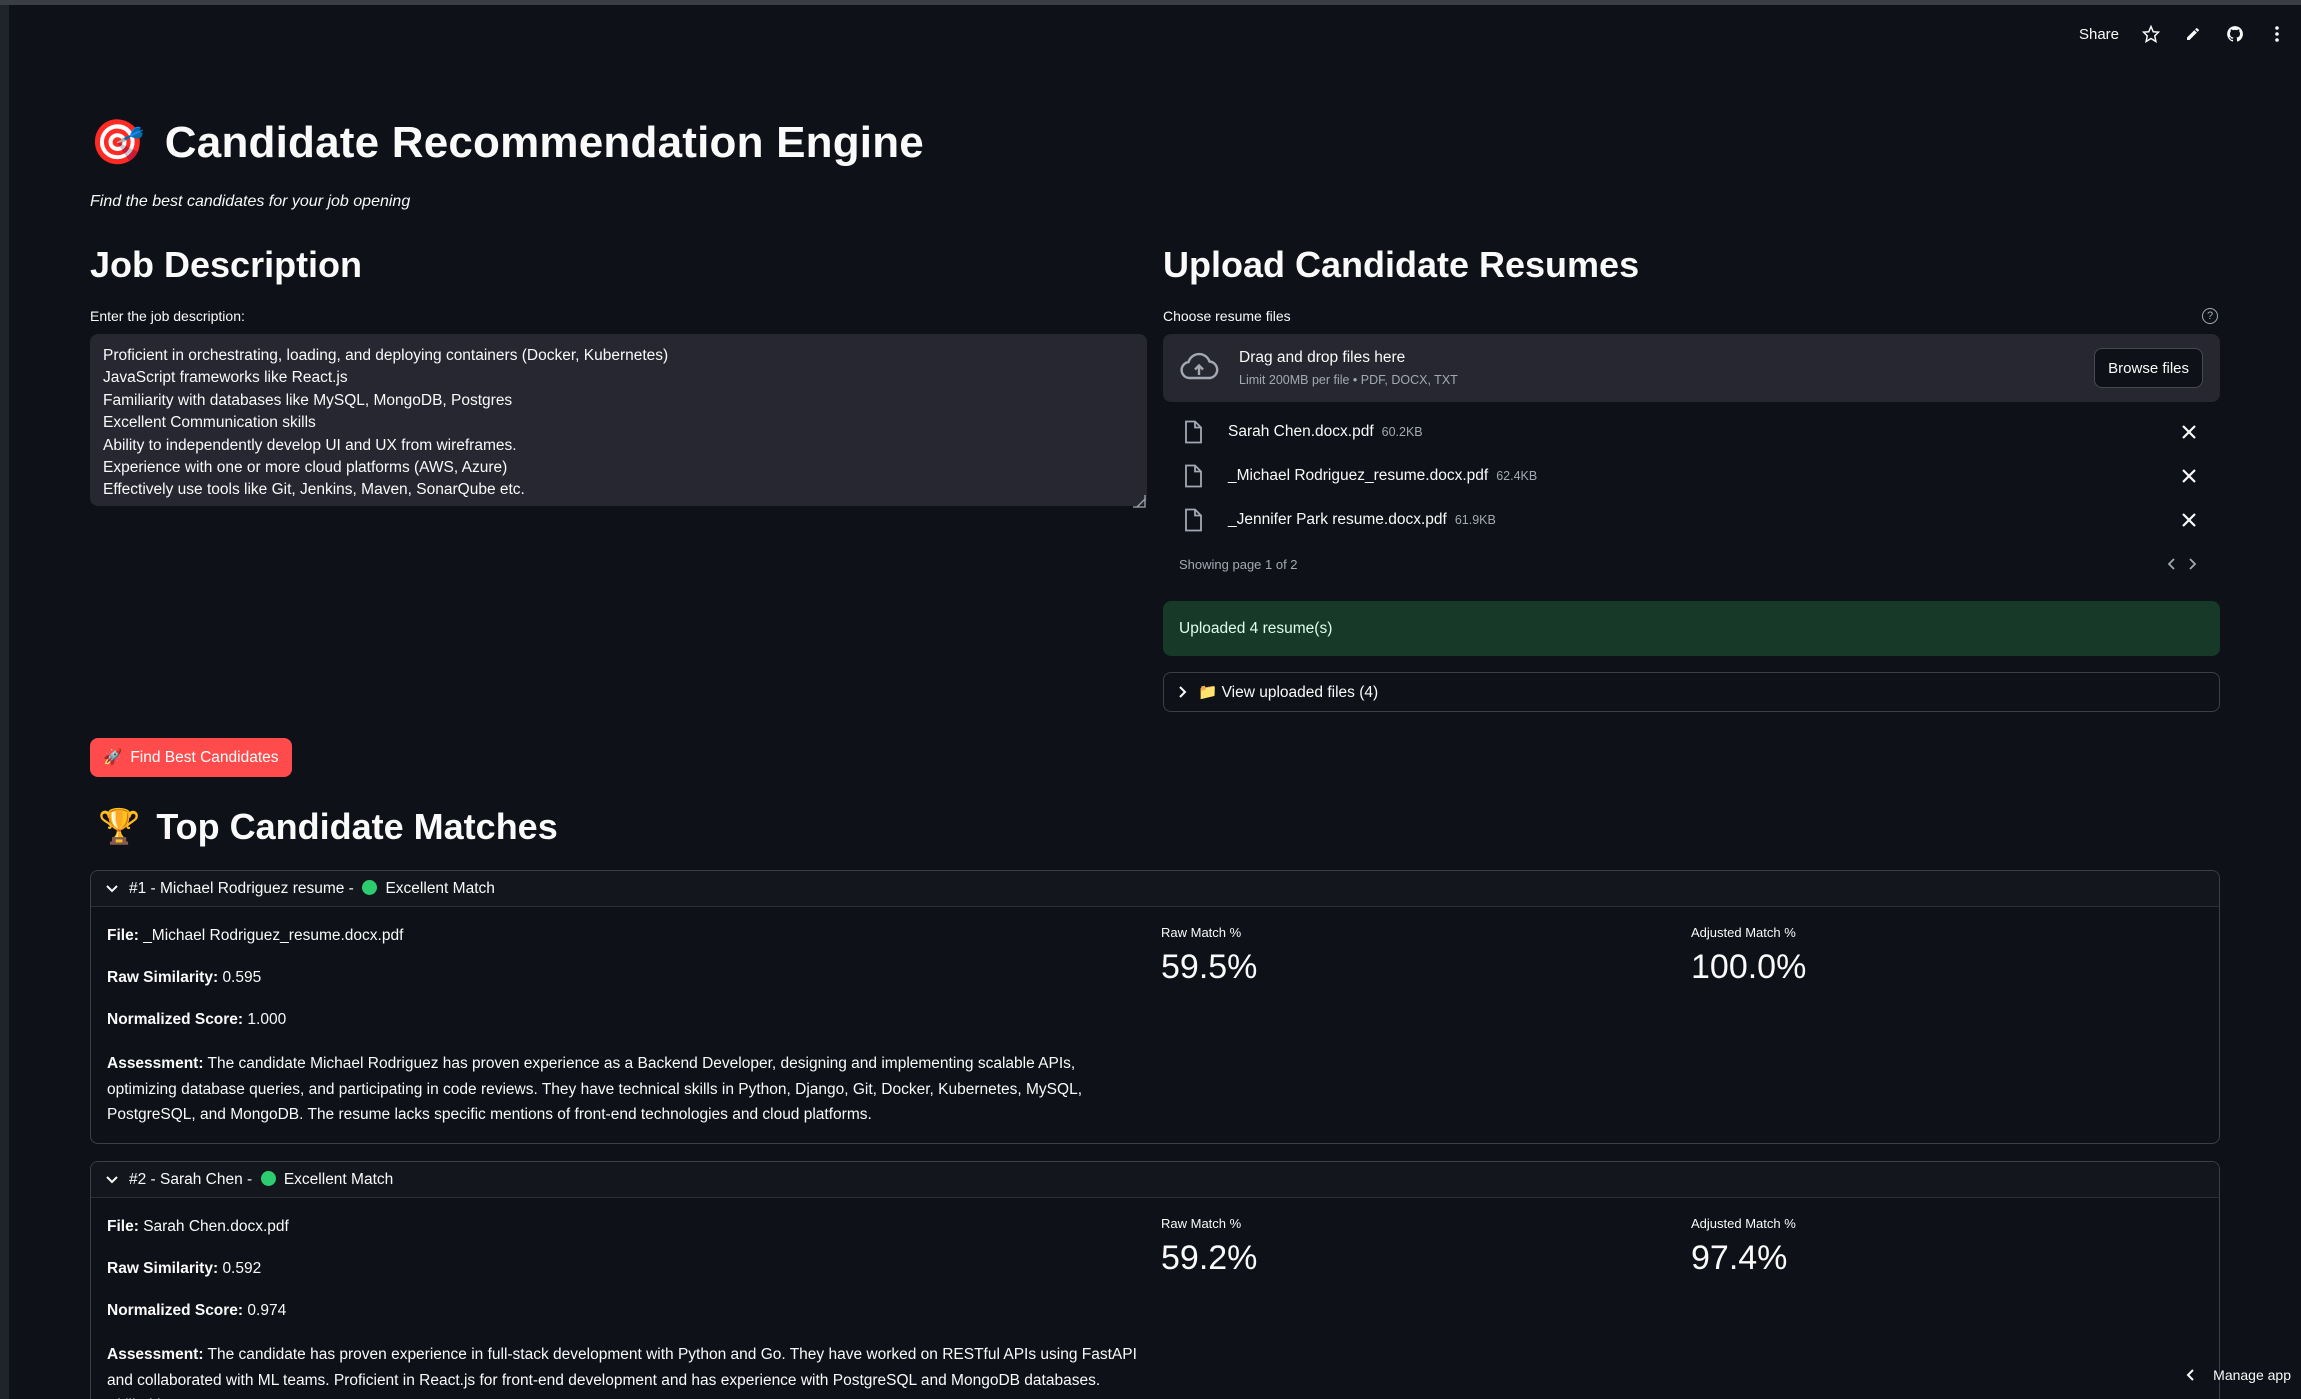 This screenshot has width=2301, height=1399. What do you see at coordinates (267, 1019) in the screenshot?
I see `normalized-score-value: 1.000` at bounding box center [267, 1019].